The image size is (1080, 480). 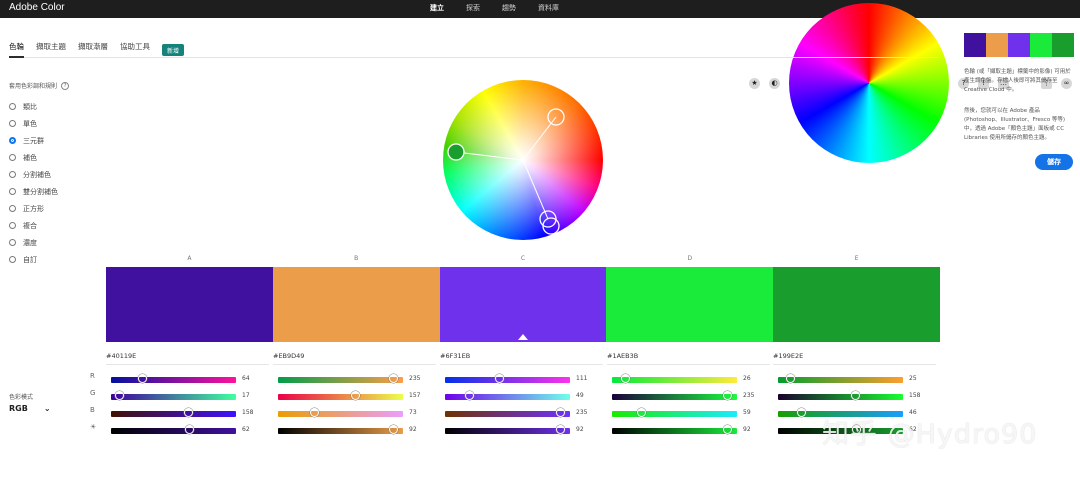 What do you see at coordinates (913, 378) in the screenshot?
I see `slider-value: 25` at bounding box center [913, 378].